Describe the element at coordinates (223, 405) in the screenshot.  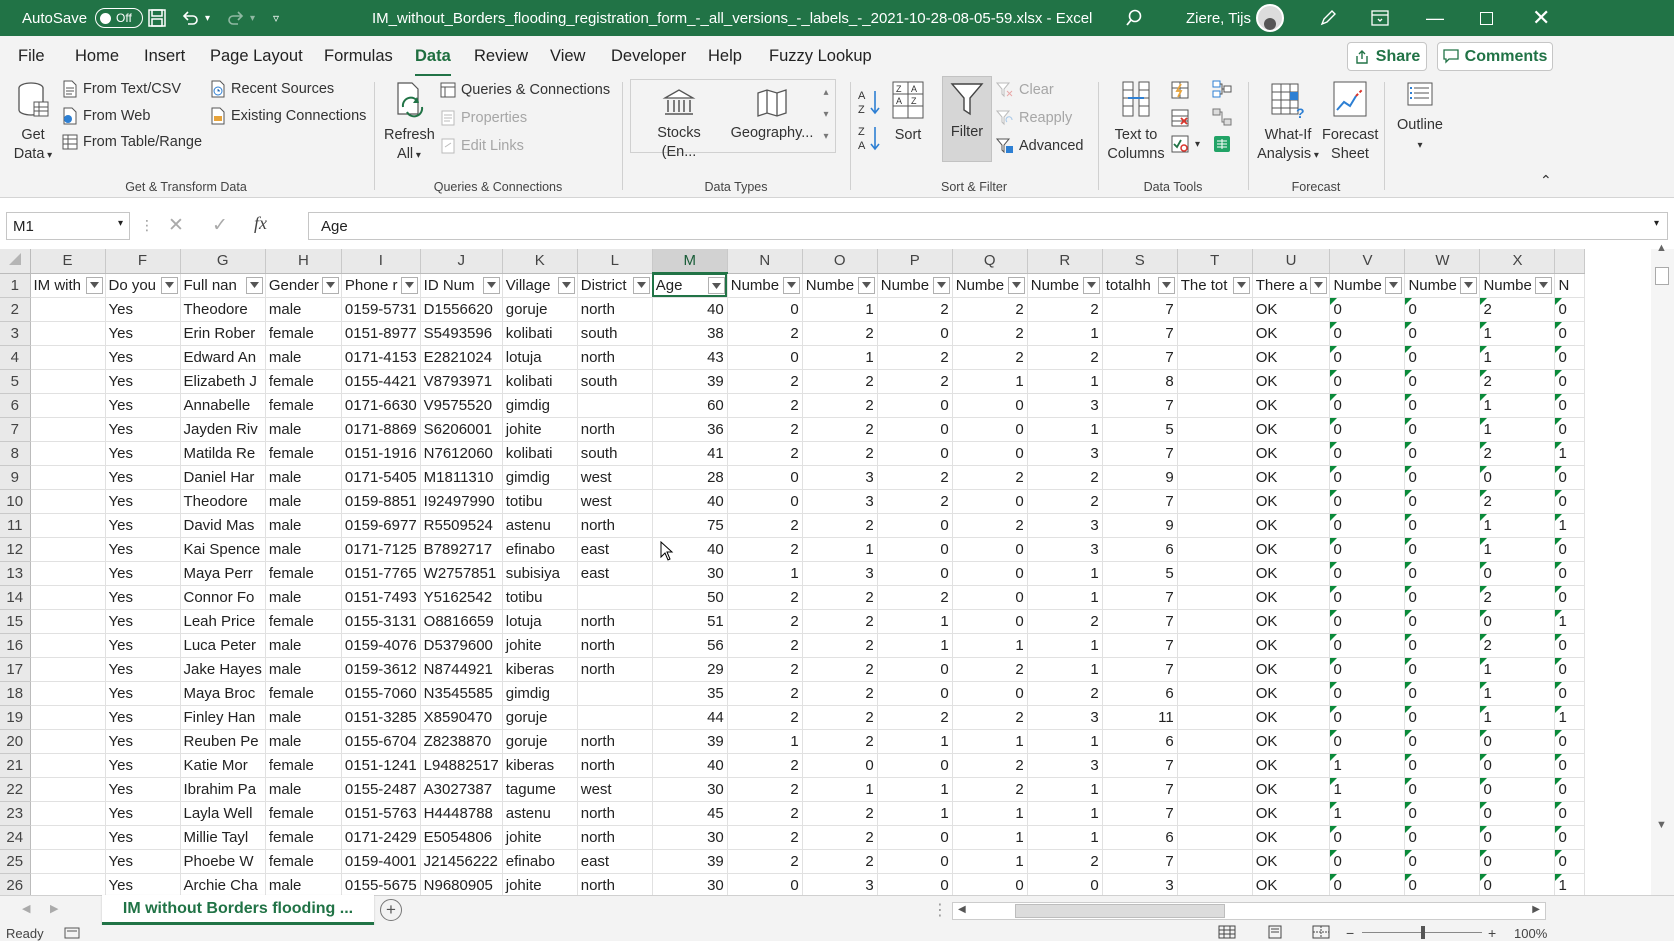
I see `cell: Annabelle` at that location.